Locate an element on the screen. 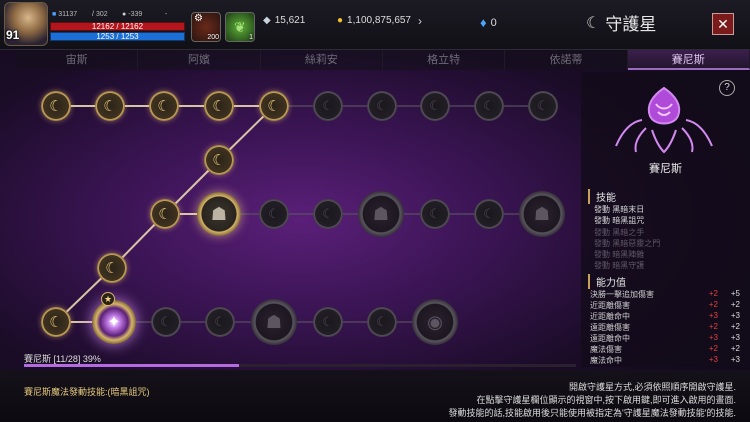 The width and height of the screenshot is (750, 422). skill-item: 發動 黑暗之手 is located at coordinates (619, 232).